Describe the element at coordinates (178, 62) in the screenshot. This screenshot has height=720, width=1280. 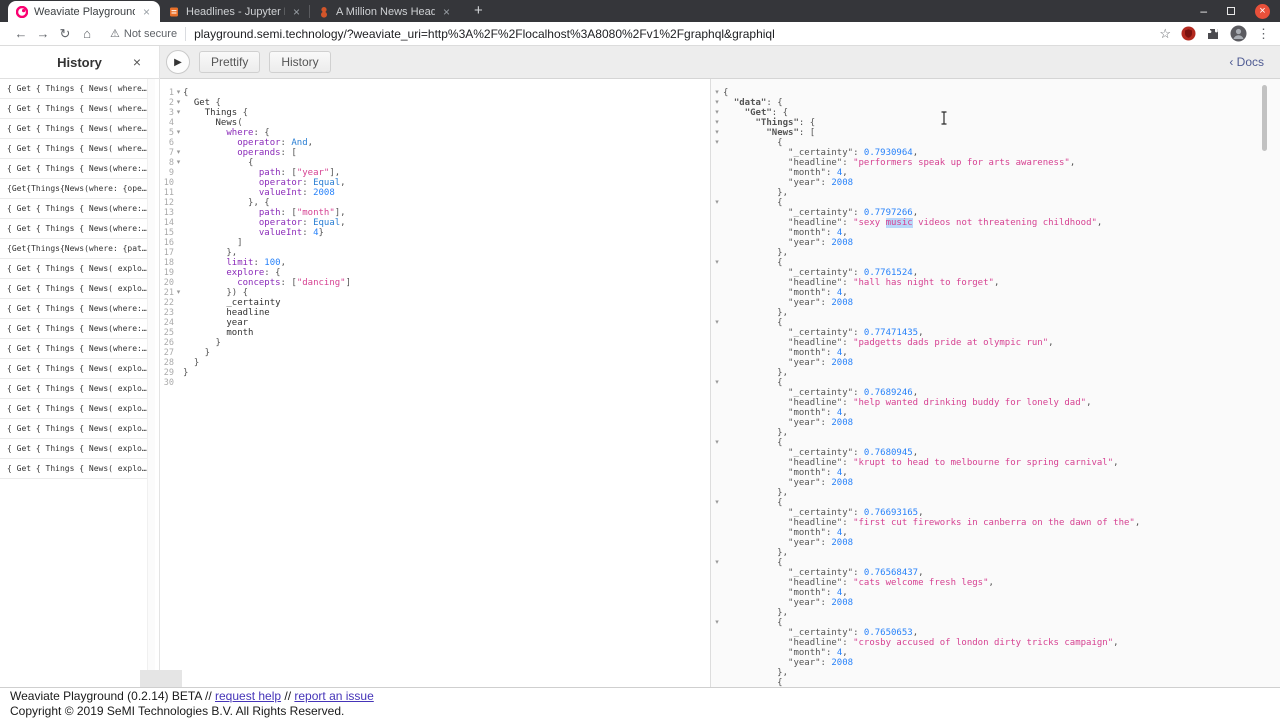
I see `execute-query-button: ▶` at that location.